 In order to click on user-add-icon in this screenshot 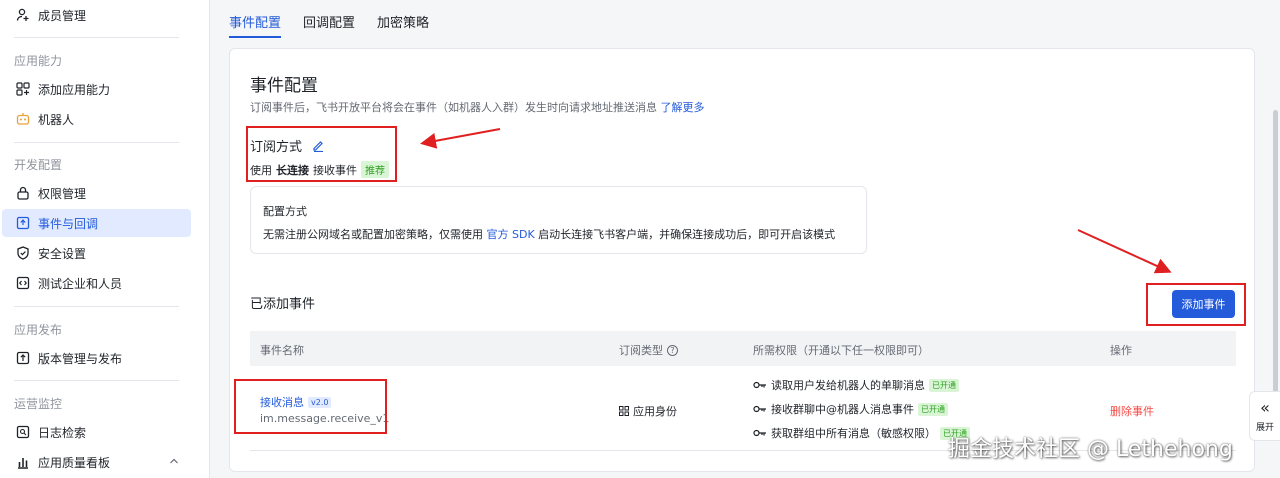, I will do `click(23, 15)`.